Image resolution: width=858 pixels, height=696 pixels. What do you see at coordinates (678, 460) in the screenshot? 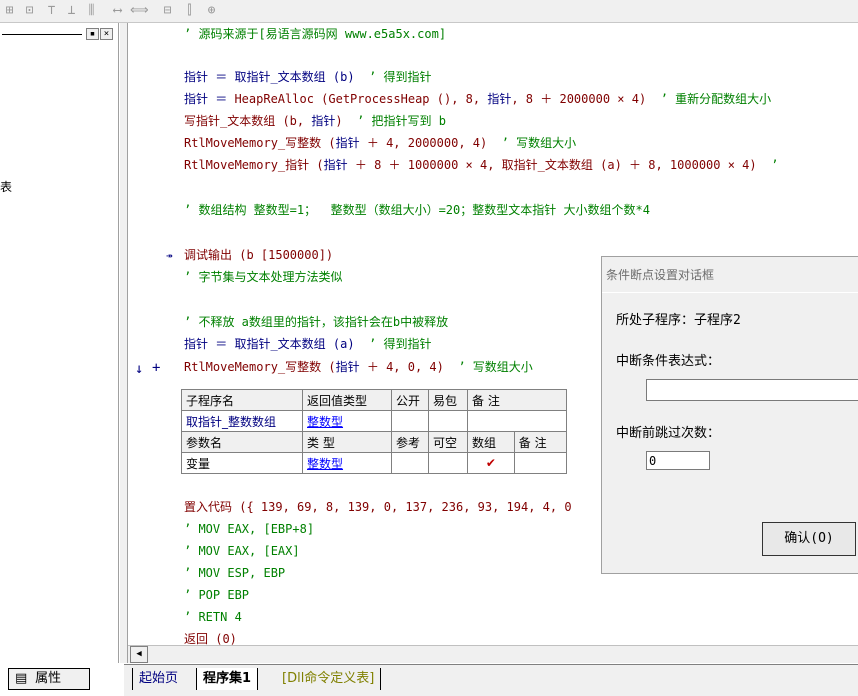
I see `skip-count-input: 0` at bounding box center [678, 460].